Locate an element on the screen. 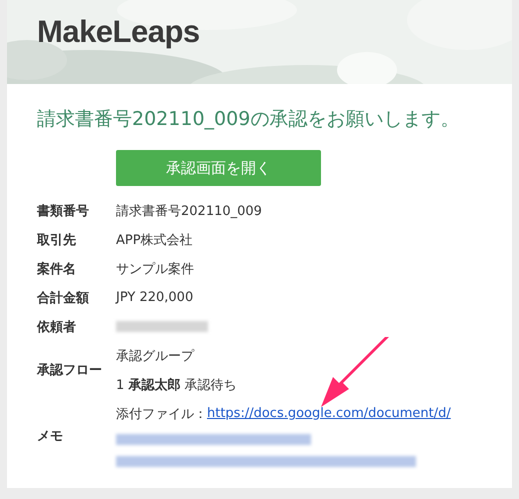  field-label: 合計金額 is located at coordinates (63, 299).